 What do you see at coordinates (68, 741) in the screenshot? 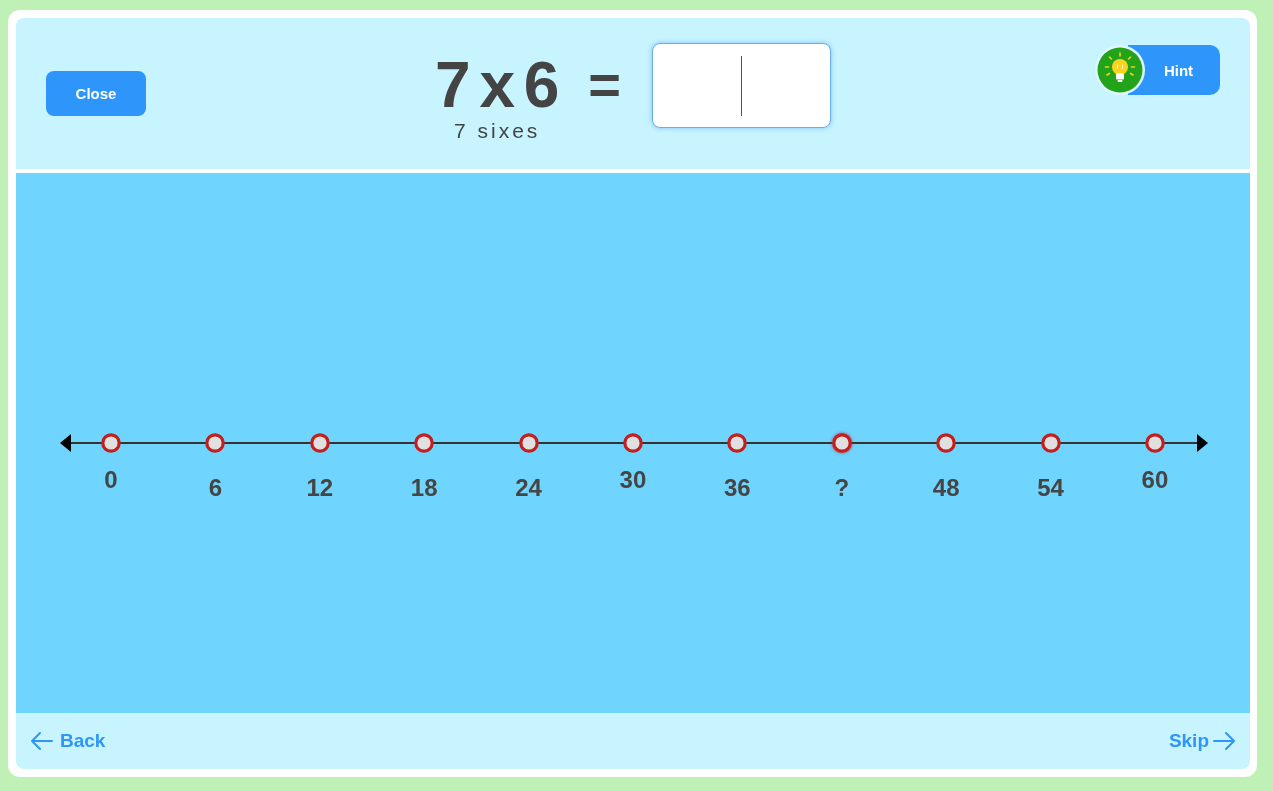
I see `back-link: Back` at bounding box center [68, 741].